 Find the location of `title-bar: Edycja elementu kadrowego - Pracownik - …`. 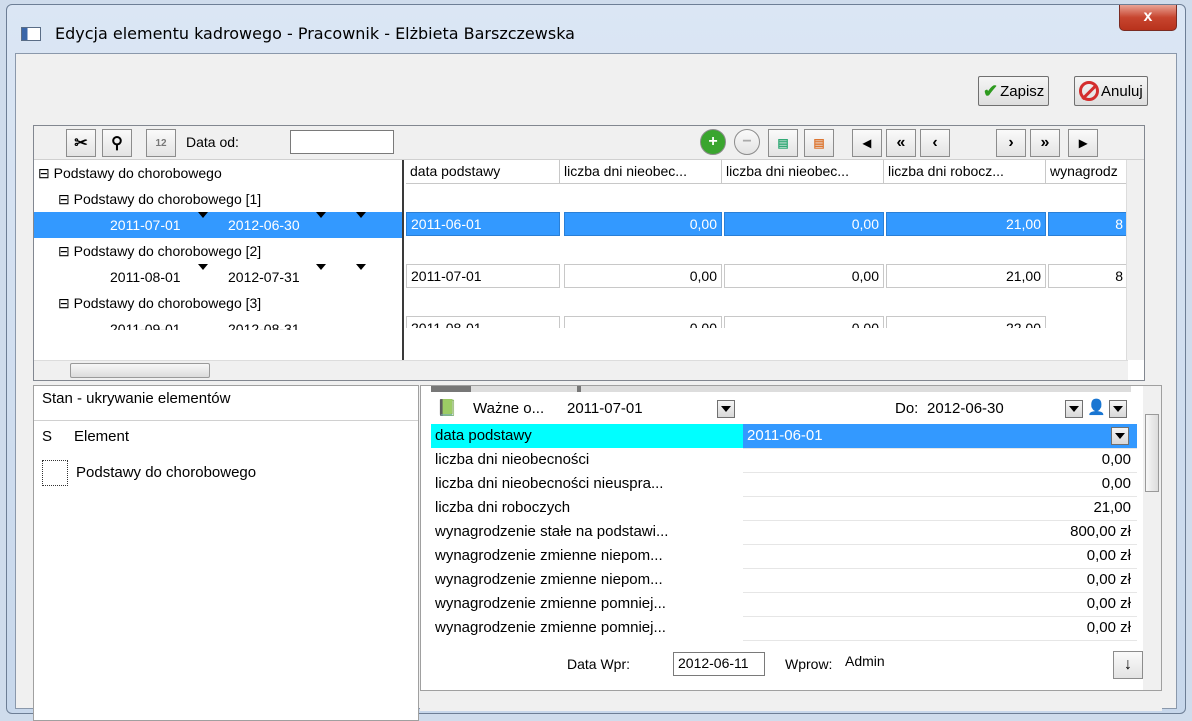

title-bar: Edycja elementu kadrowego - Pracownik - … is located at coordinates (596, 28).